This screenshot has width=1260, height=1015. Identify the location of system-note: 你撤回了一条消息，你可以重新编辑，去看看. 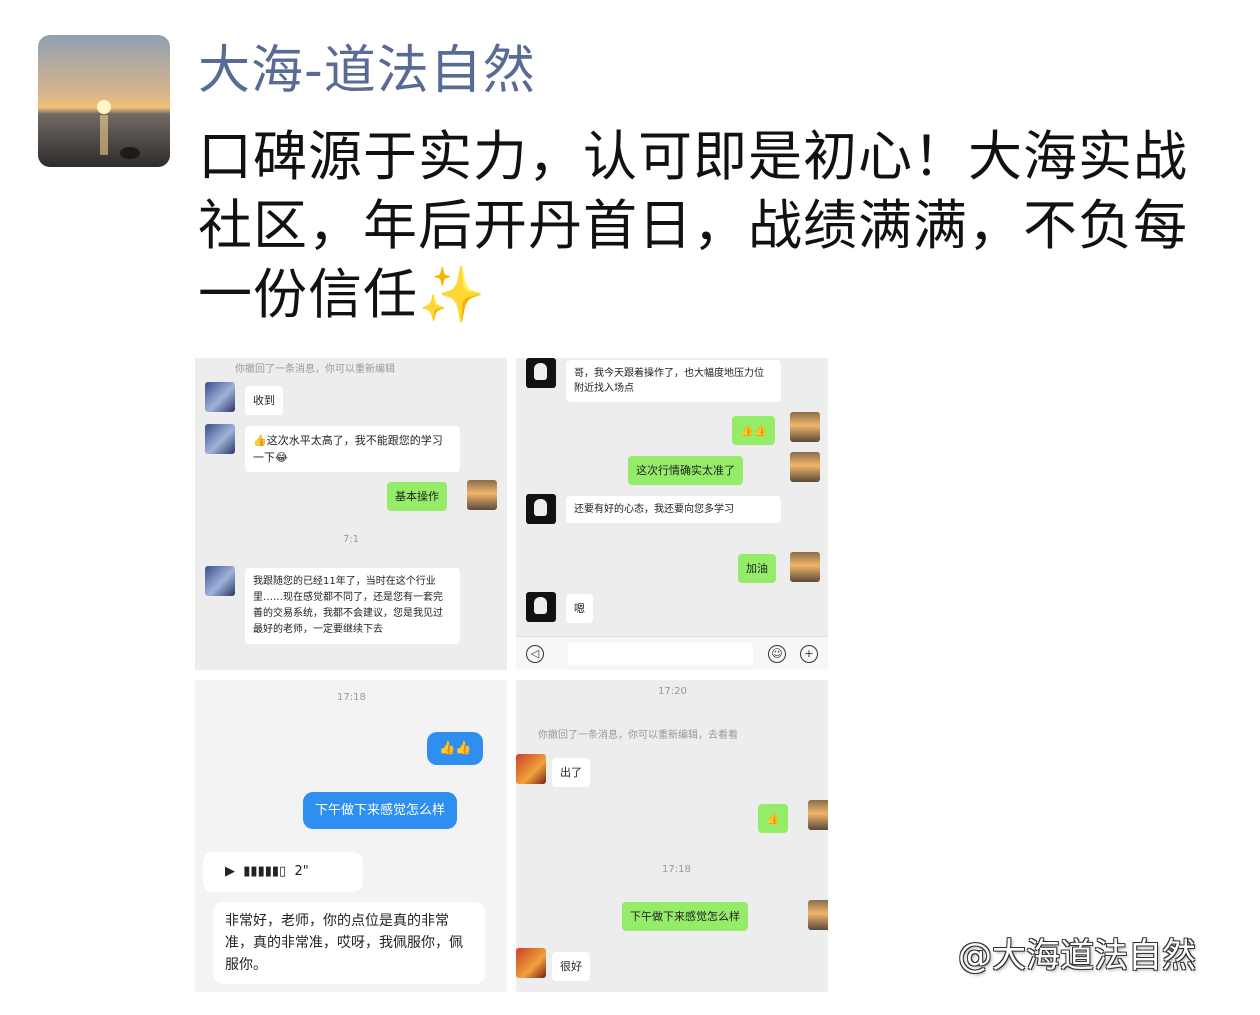
(638, 735).